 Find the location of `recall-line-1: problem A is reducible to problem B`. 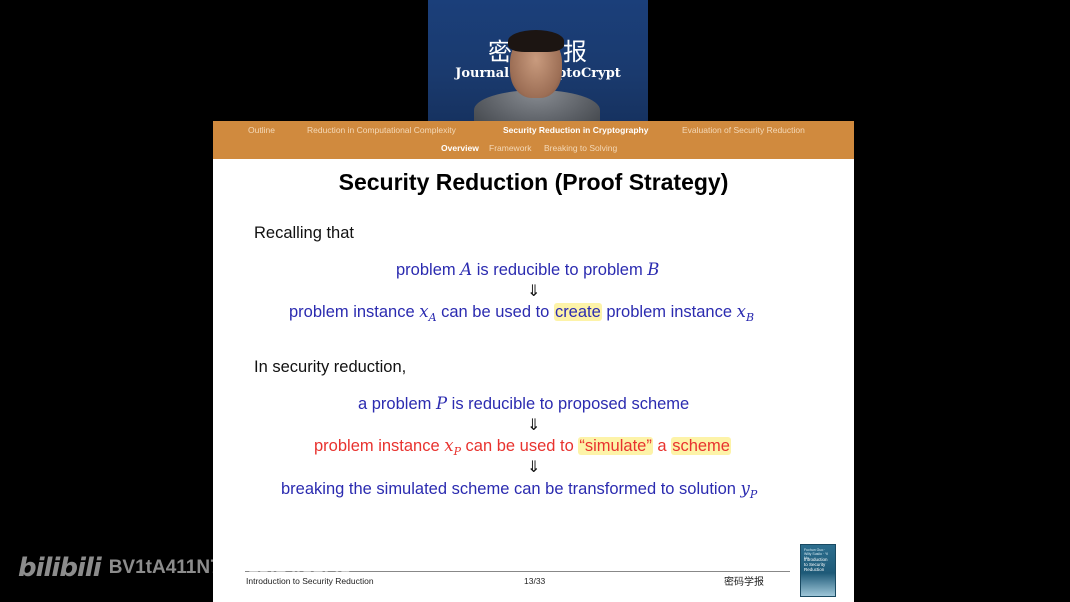

recall-line-1: problem A is reducible to problem B is located at coordinates (528, 269).